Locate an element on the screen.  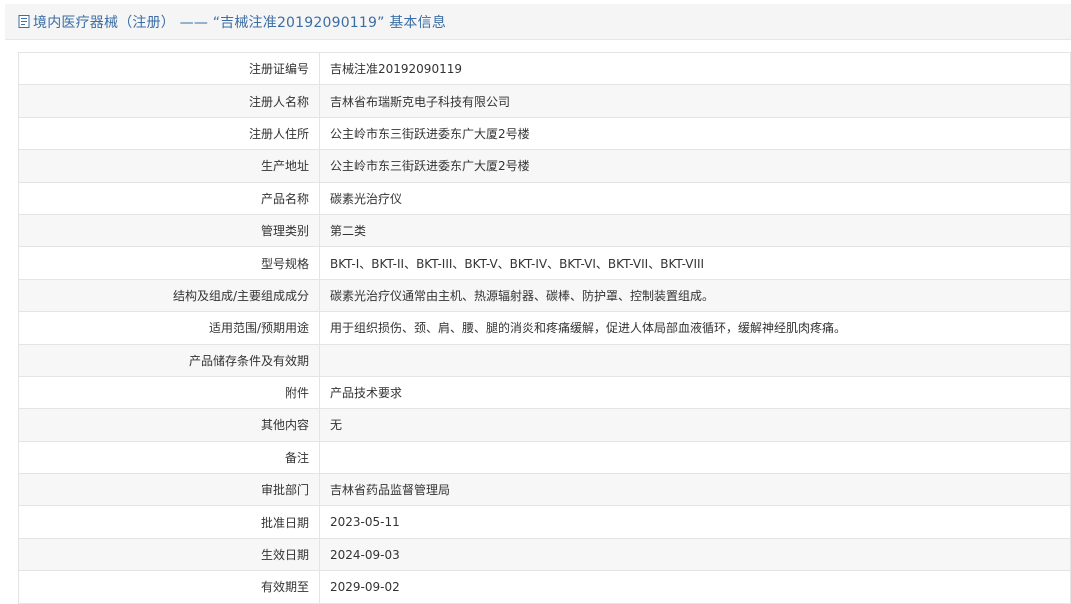
table-row-other-content: 其他内容 无 is located at coordinates (544, 425).